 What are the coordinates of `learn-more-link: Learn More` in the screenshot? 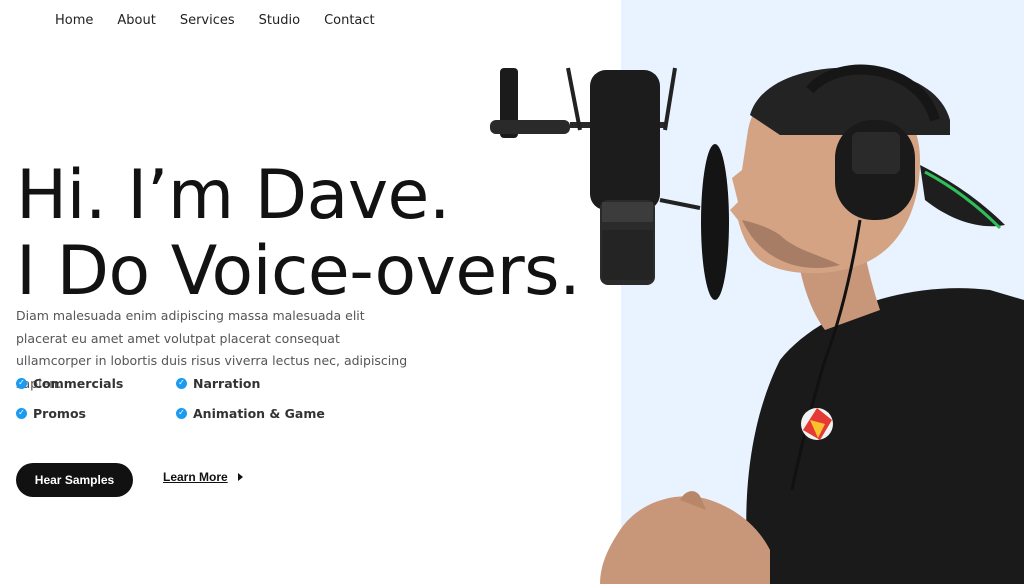 It's located at (203, 477).